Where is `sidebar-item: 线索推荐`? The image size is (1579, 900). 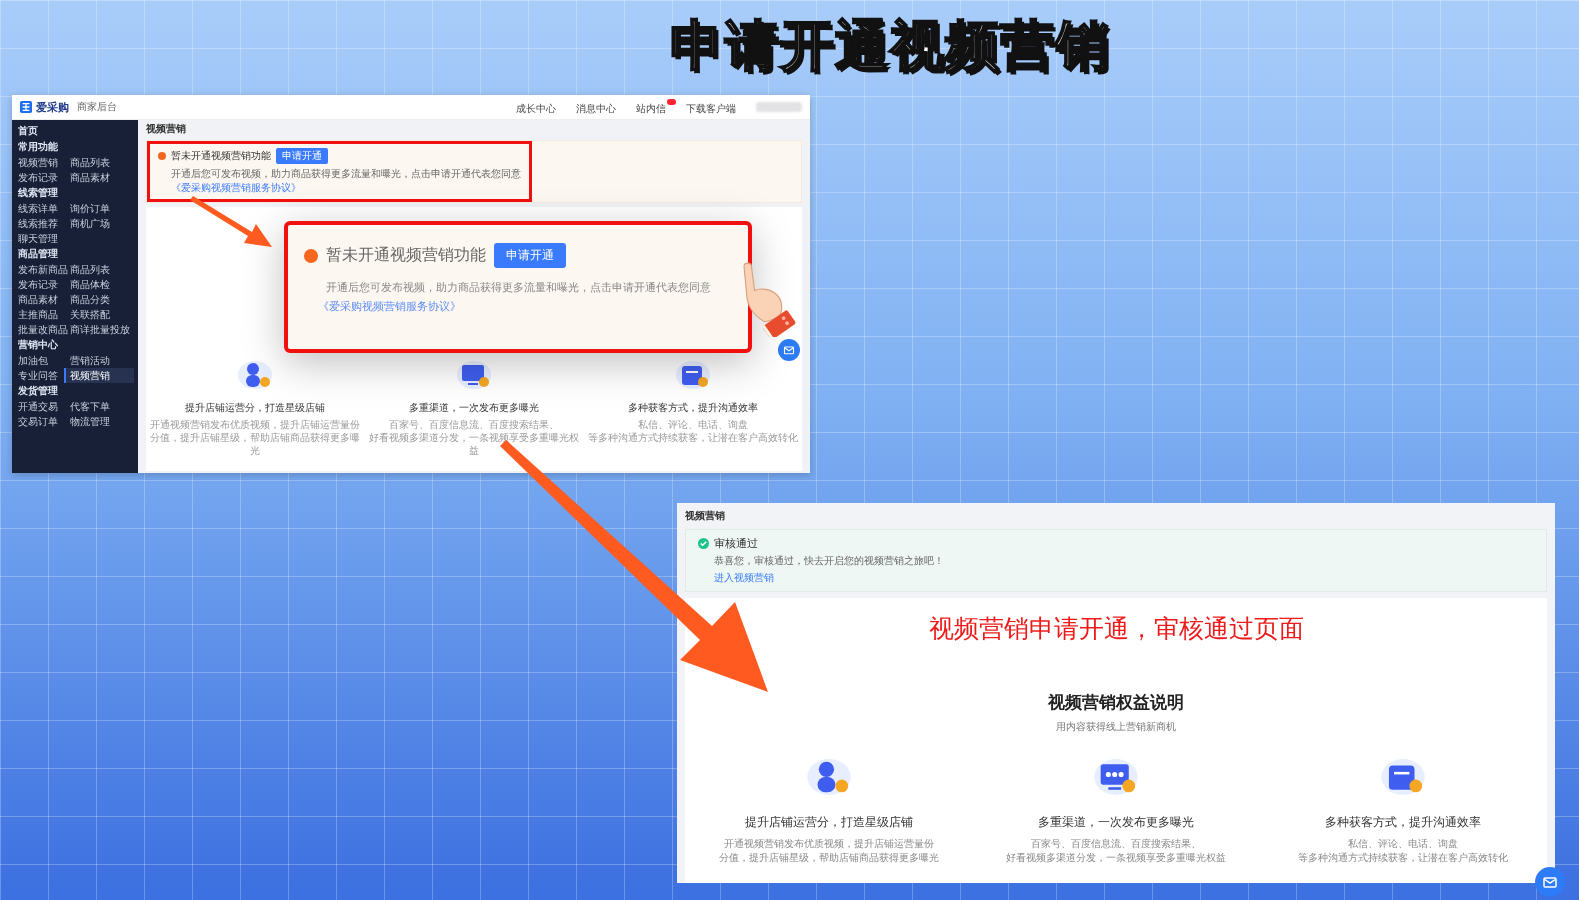 sidebar-item: 线索推荐 is located at coordinates (38, 223).